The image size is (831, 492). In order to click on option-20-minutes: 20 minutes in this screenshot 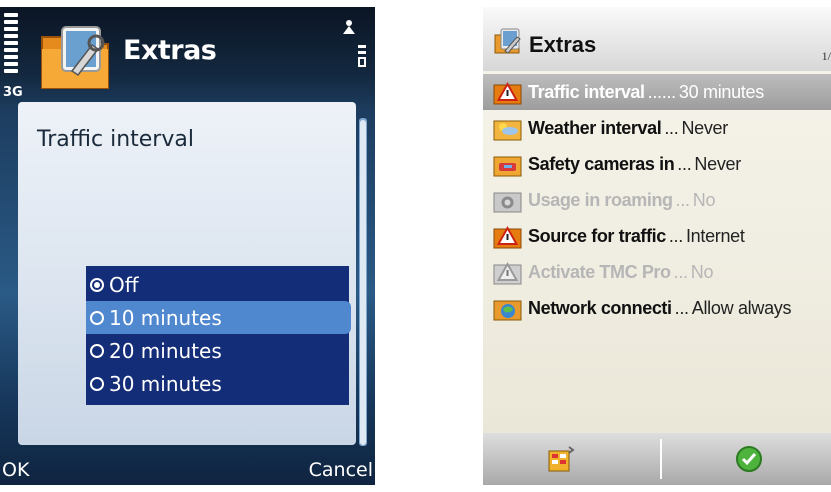, I will do `click(217, 350)`.